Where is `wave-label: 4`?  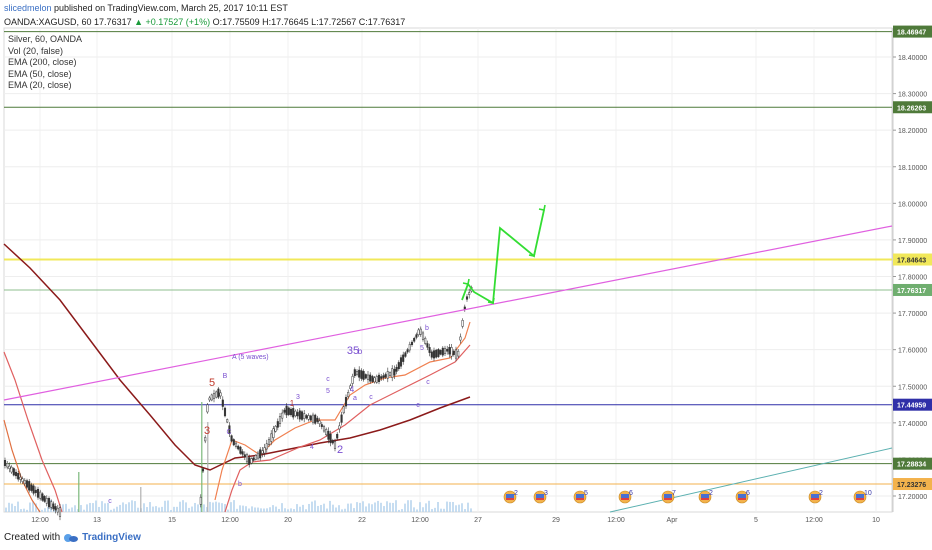
wave-label: 4 is located at coordinates (352, 389).